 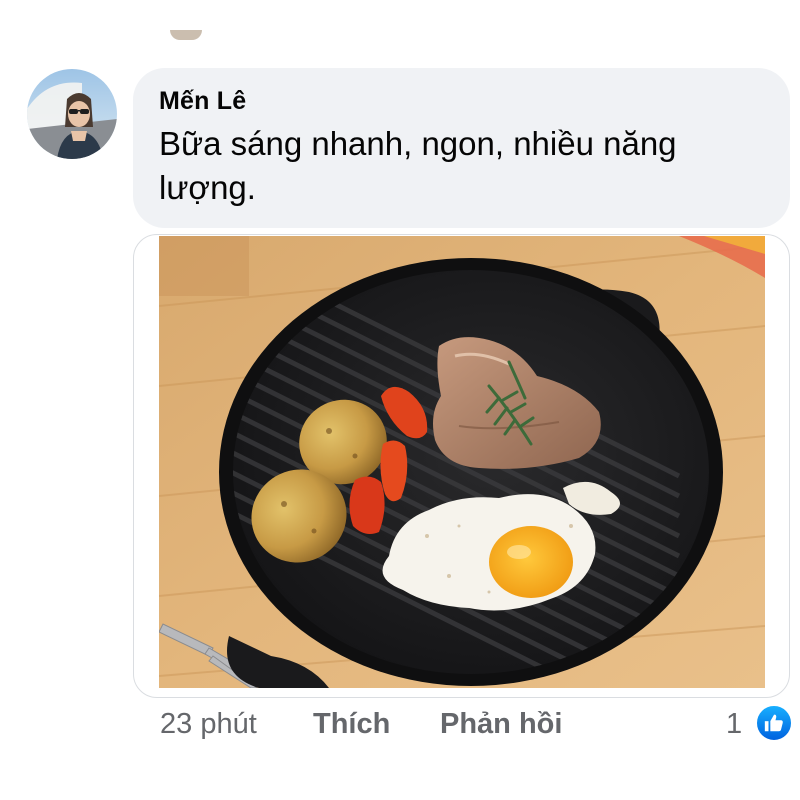 I want to click on like-reaction-icon, so click(x=774, y=723).